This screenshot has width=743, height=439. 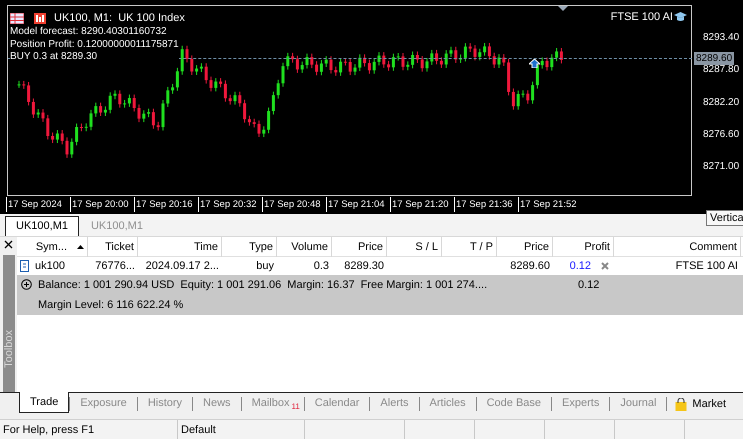 What do you see at coordinates (469, 247) in the screenshot?
I see `column-header: T / P` at bounding box center [469, 247].